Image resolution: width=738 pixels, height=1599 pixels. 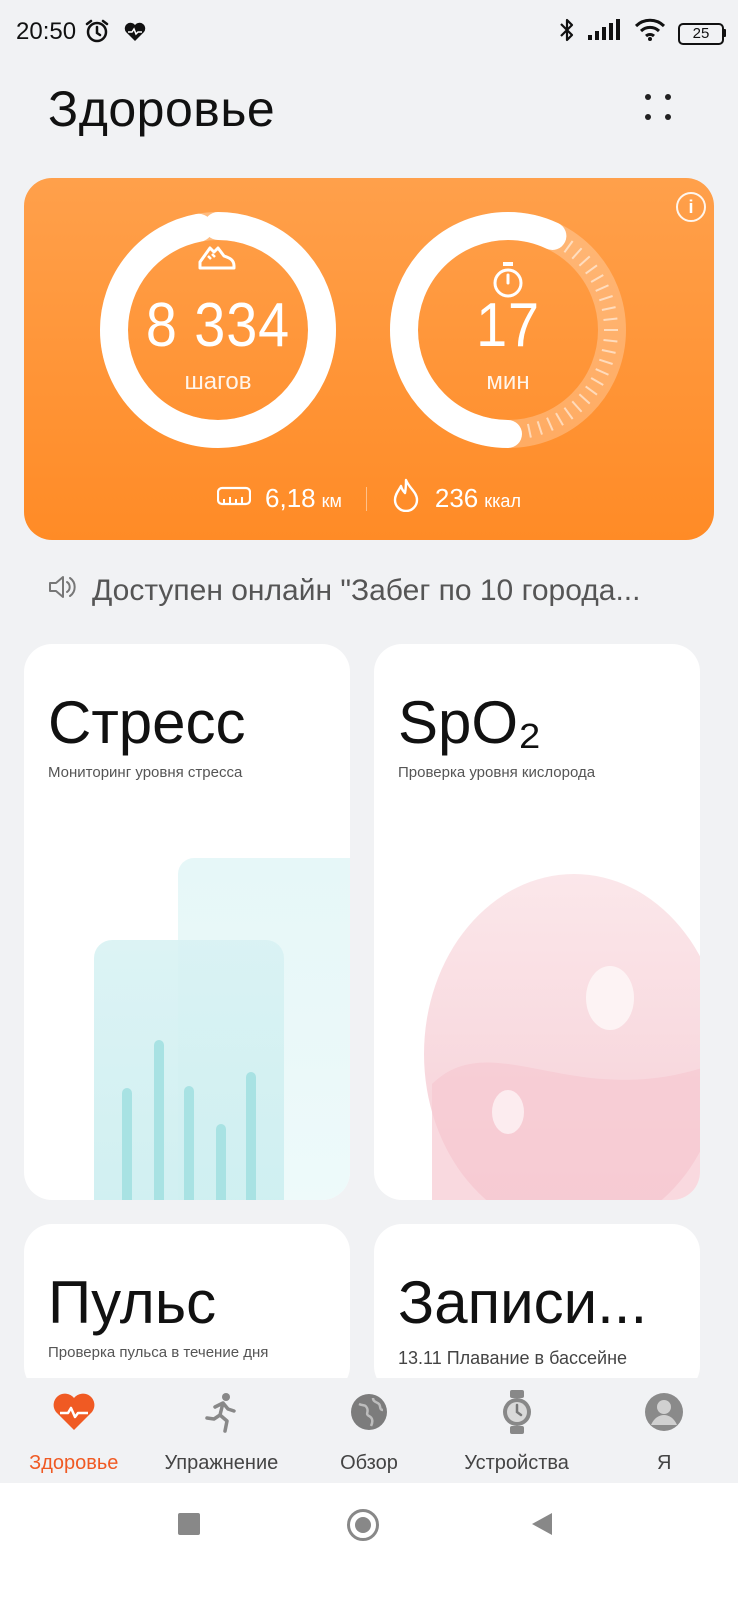 What do you see at coordinates (46, 31) in the screenshot?
I see `status-time: 20:50` at bounding box center [46, 31].